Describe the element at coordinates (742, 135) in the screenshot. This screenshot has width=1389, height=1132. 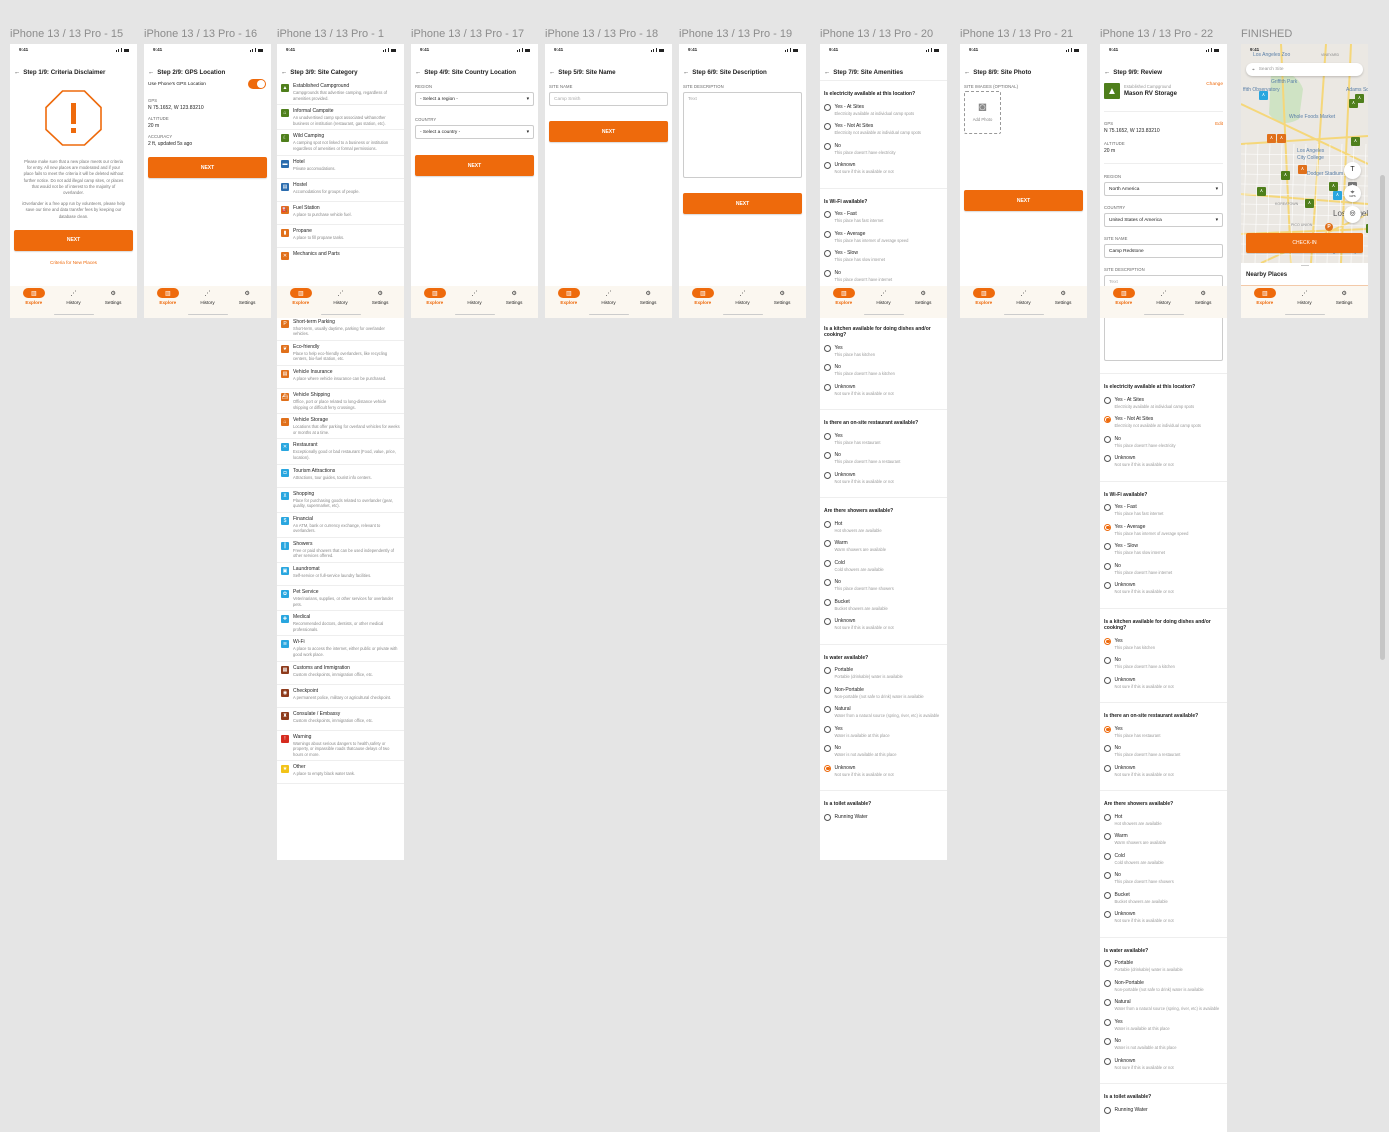
I see `site-description-textarea: Text` at that location.